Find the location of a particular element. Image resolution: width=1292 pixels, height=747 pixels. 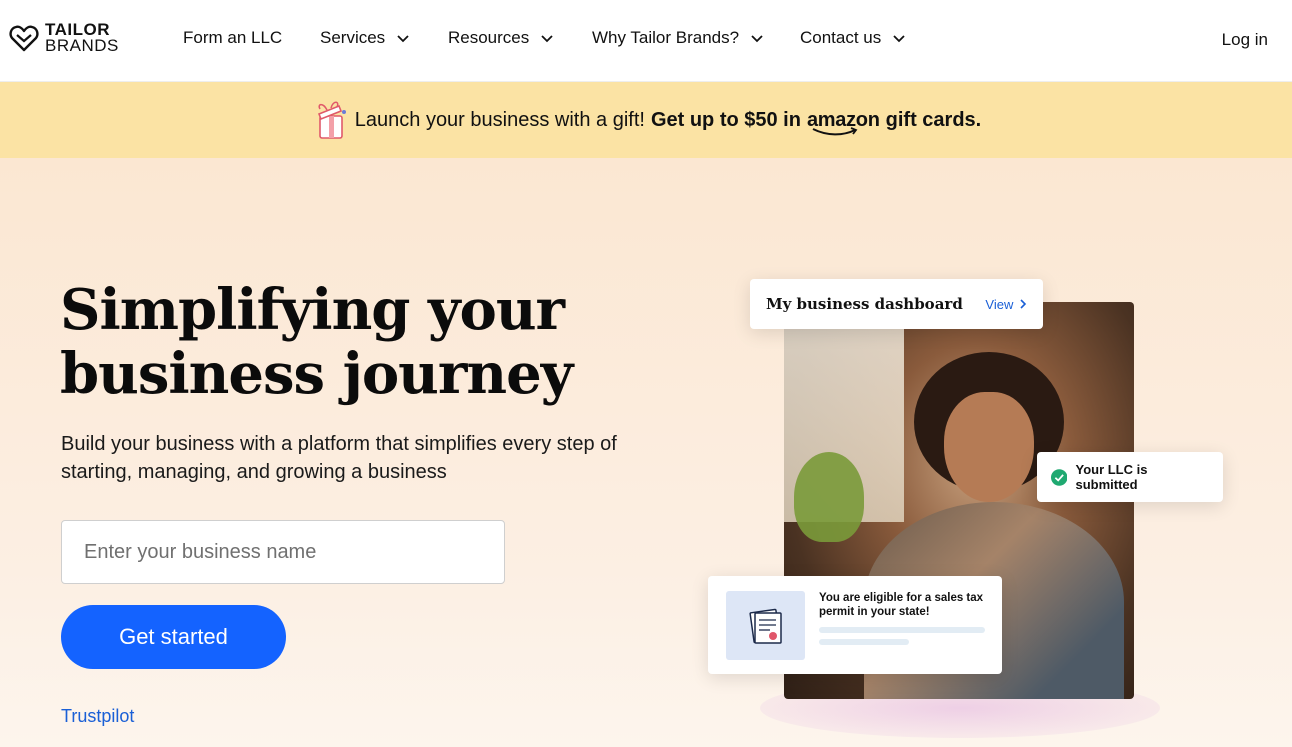

dashboard-title: My business dashboard is located at coordinates (864, 304).